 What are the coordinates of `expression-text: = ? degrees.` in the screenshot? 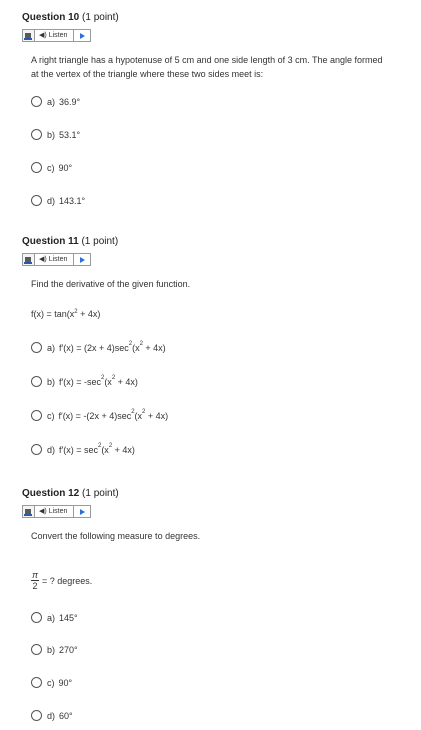 It's located at (67, 580).